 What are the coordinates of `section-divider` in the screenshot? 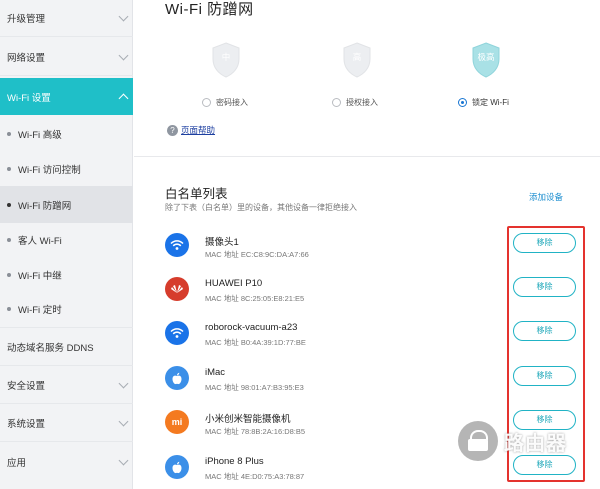 It's located at (367, 156).